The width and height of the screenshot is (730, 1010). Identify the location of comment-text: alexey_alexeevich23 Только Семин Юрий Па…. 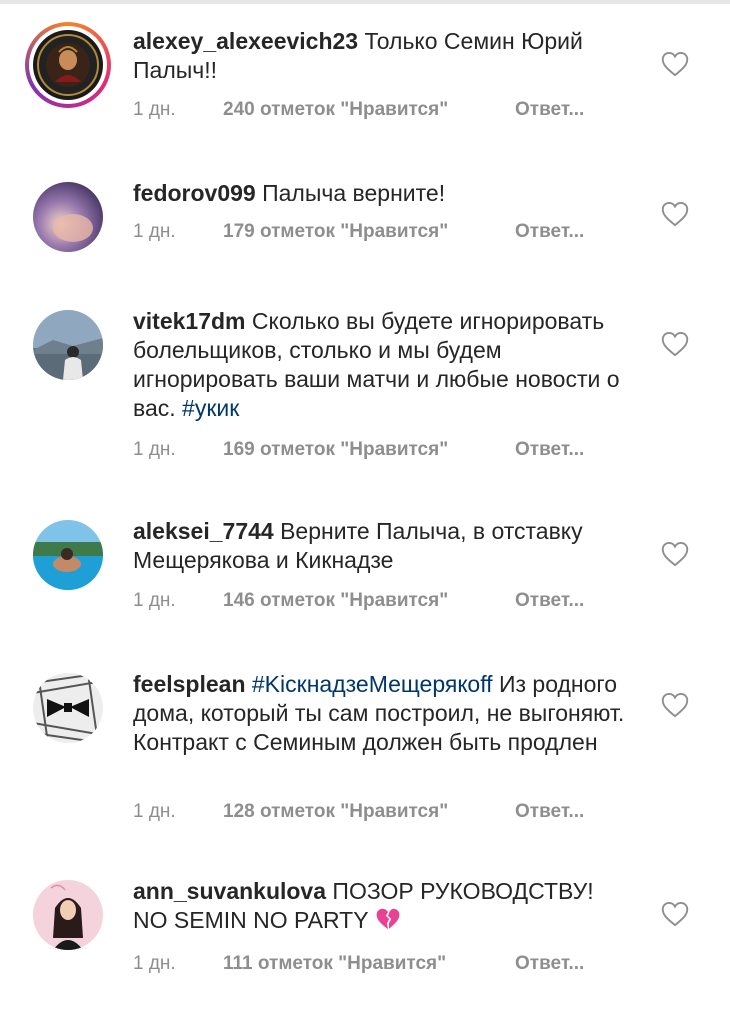
(383, 56).